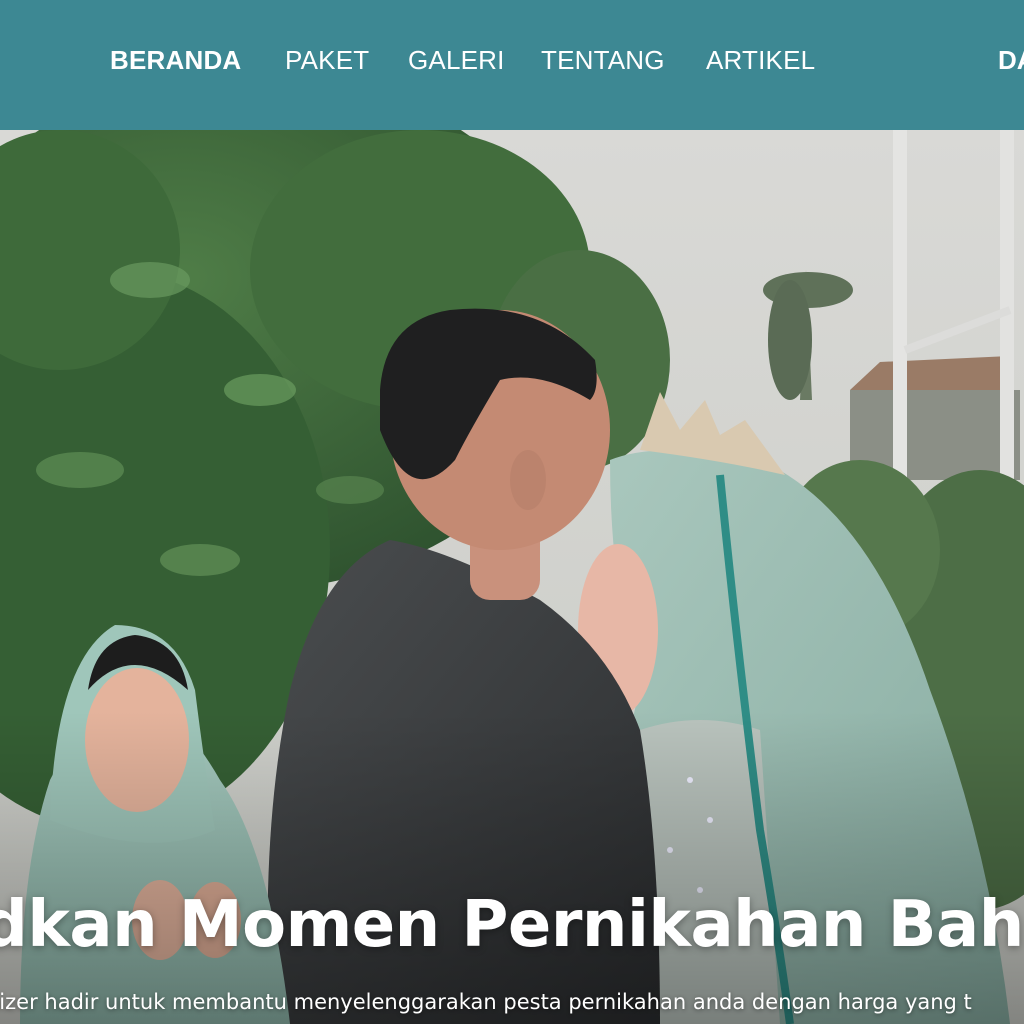  I want to click on nav-link-galeri: GALERI, so click(456, 60).